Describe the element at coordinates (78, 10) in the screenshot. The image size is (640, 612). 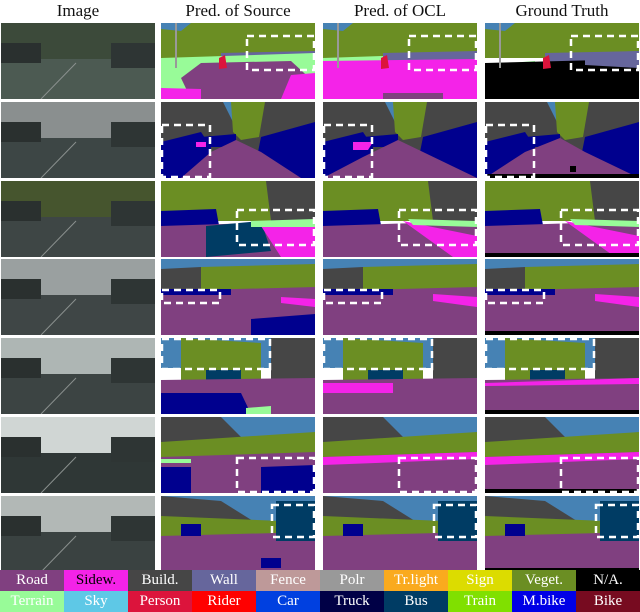
I see `header-image: Image` at that location.